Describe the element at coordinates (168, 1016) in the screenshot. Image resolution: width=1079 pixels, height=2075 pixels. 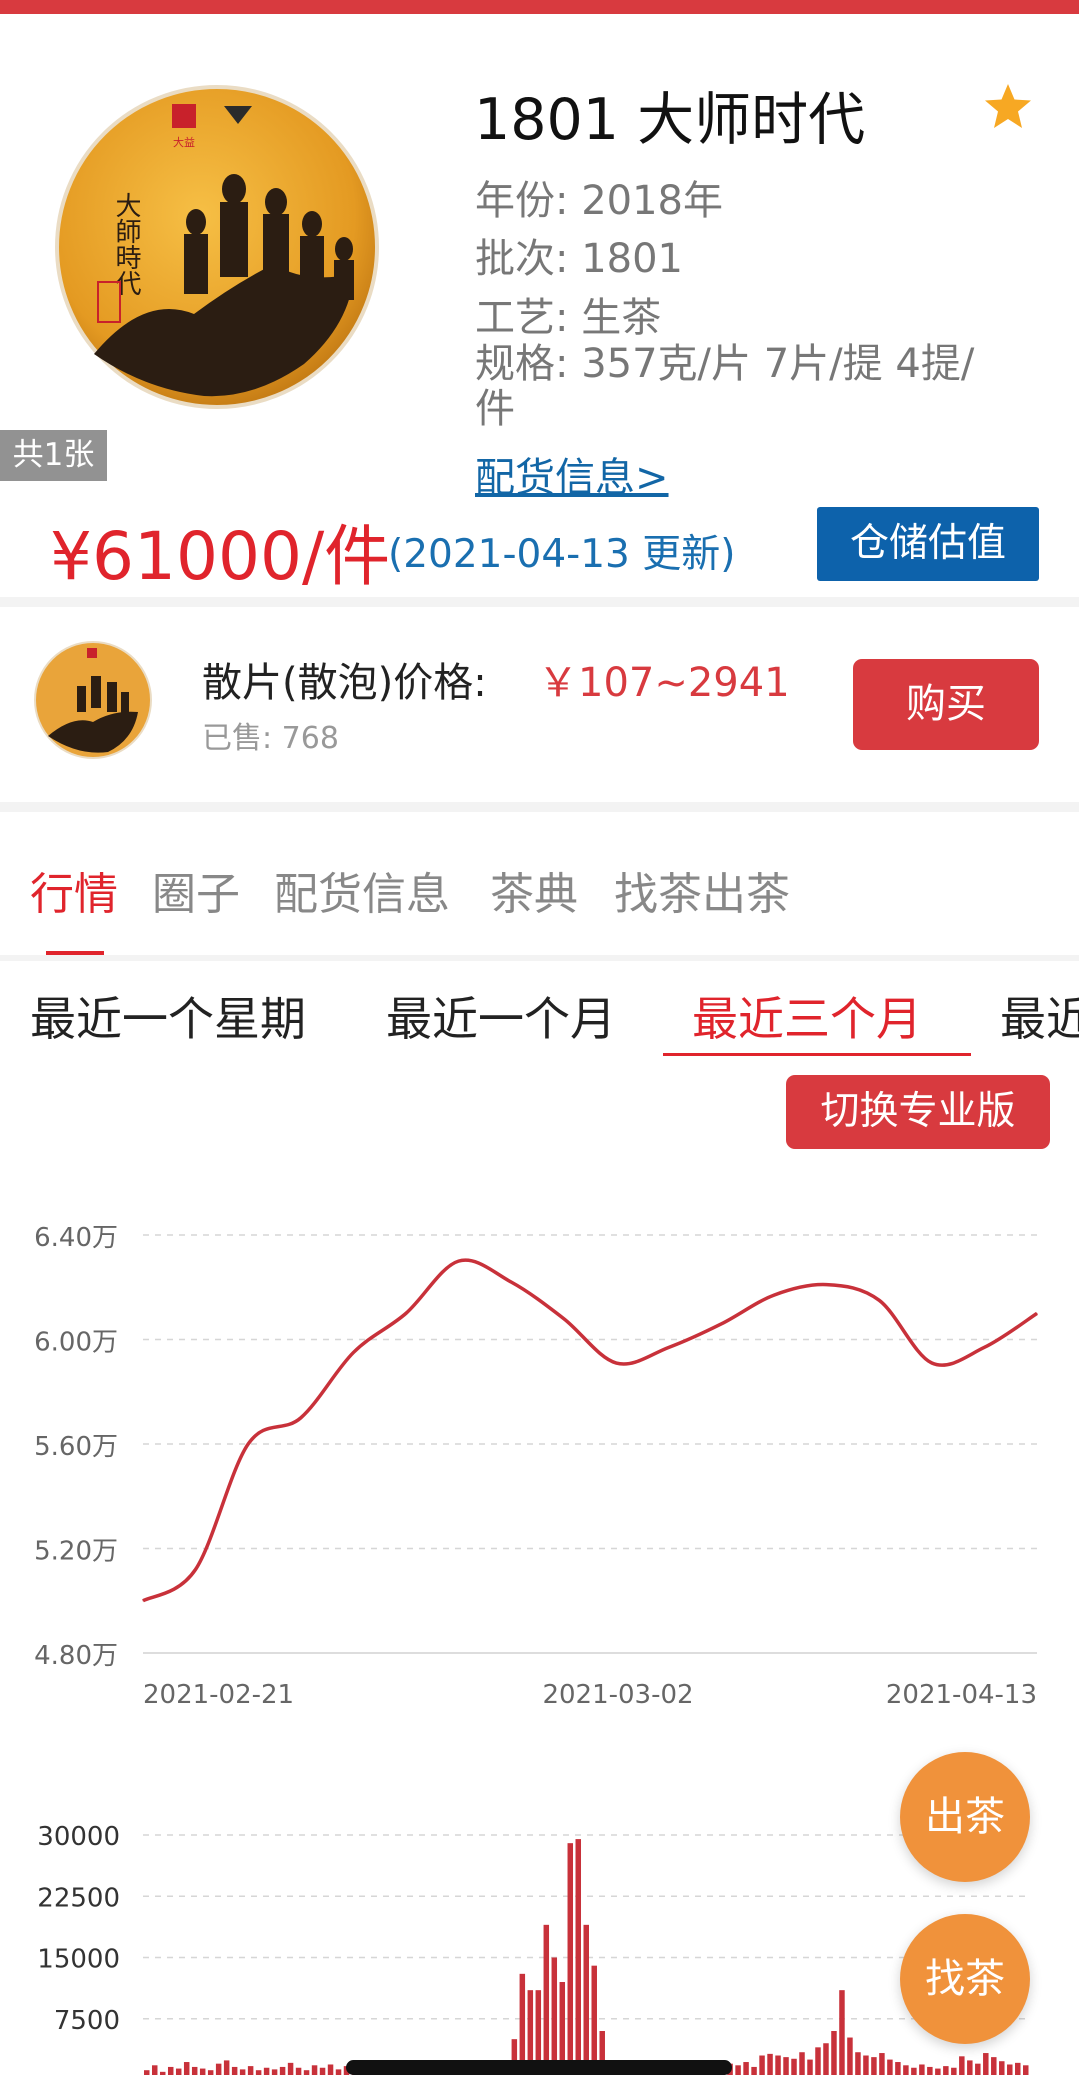
I see `period-last-week: 最近一个星期` at that location.